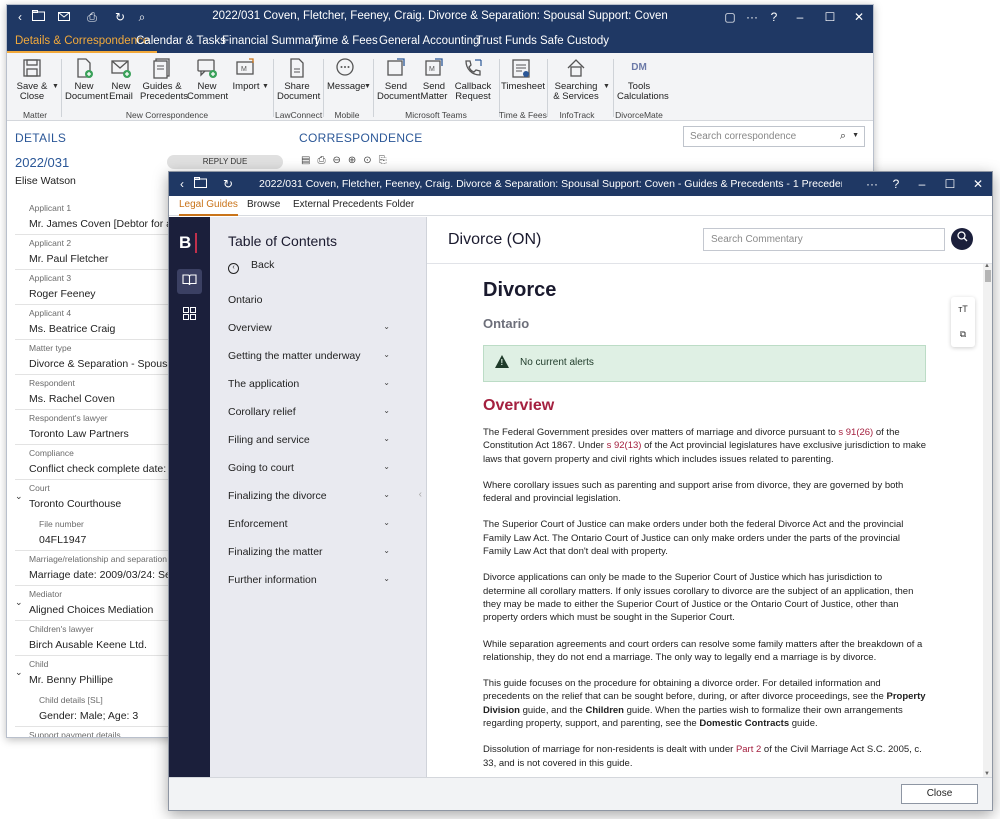 This screenshot has width=1000, height=819. I want to click on up-icon: ⊙, so click(370, 160).